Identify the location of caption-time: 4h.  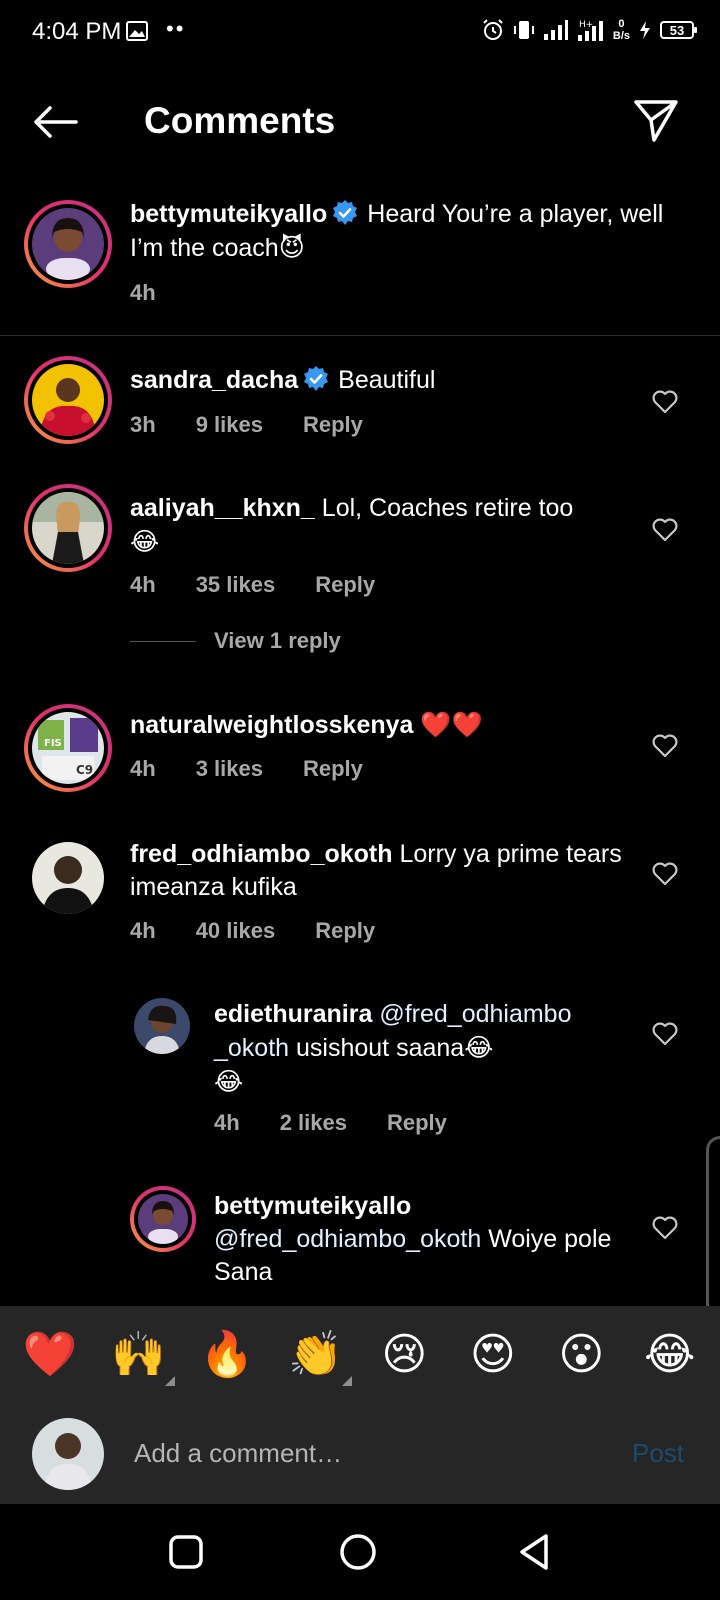
(143, 292).